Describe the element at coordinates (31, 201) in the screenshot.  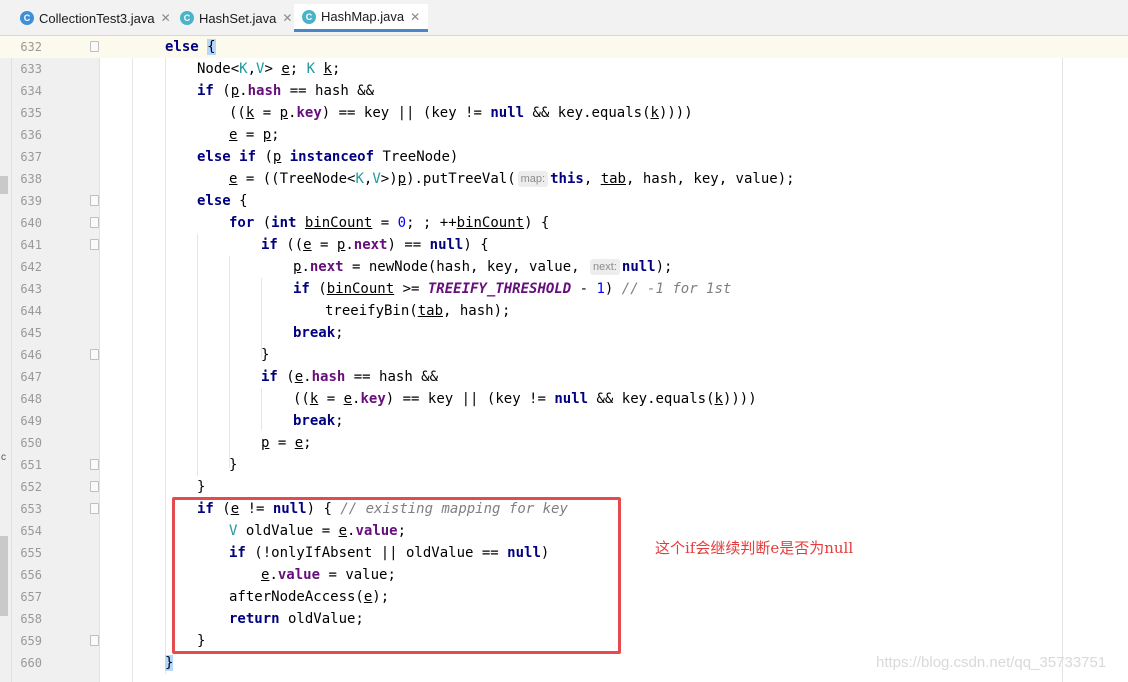
I see `line-number: 639` at that location.